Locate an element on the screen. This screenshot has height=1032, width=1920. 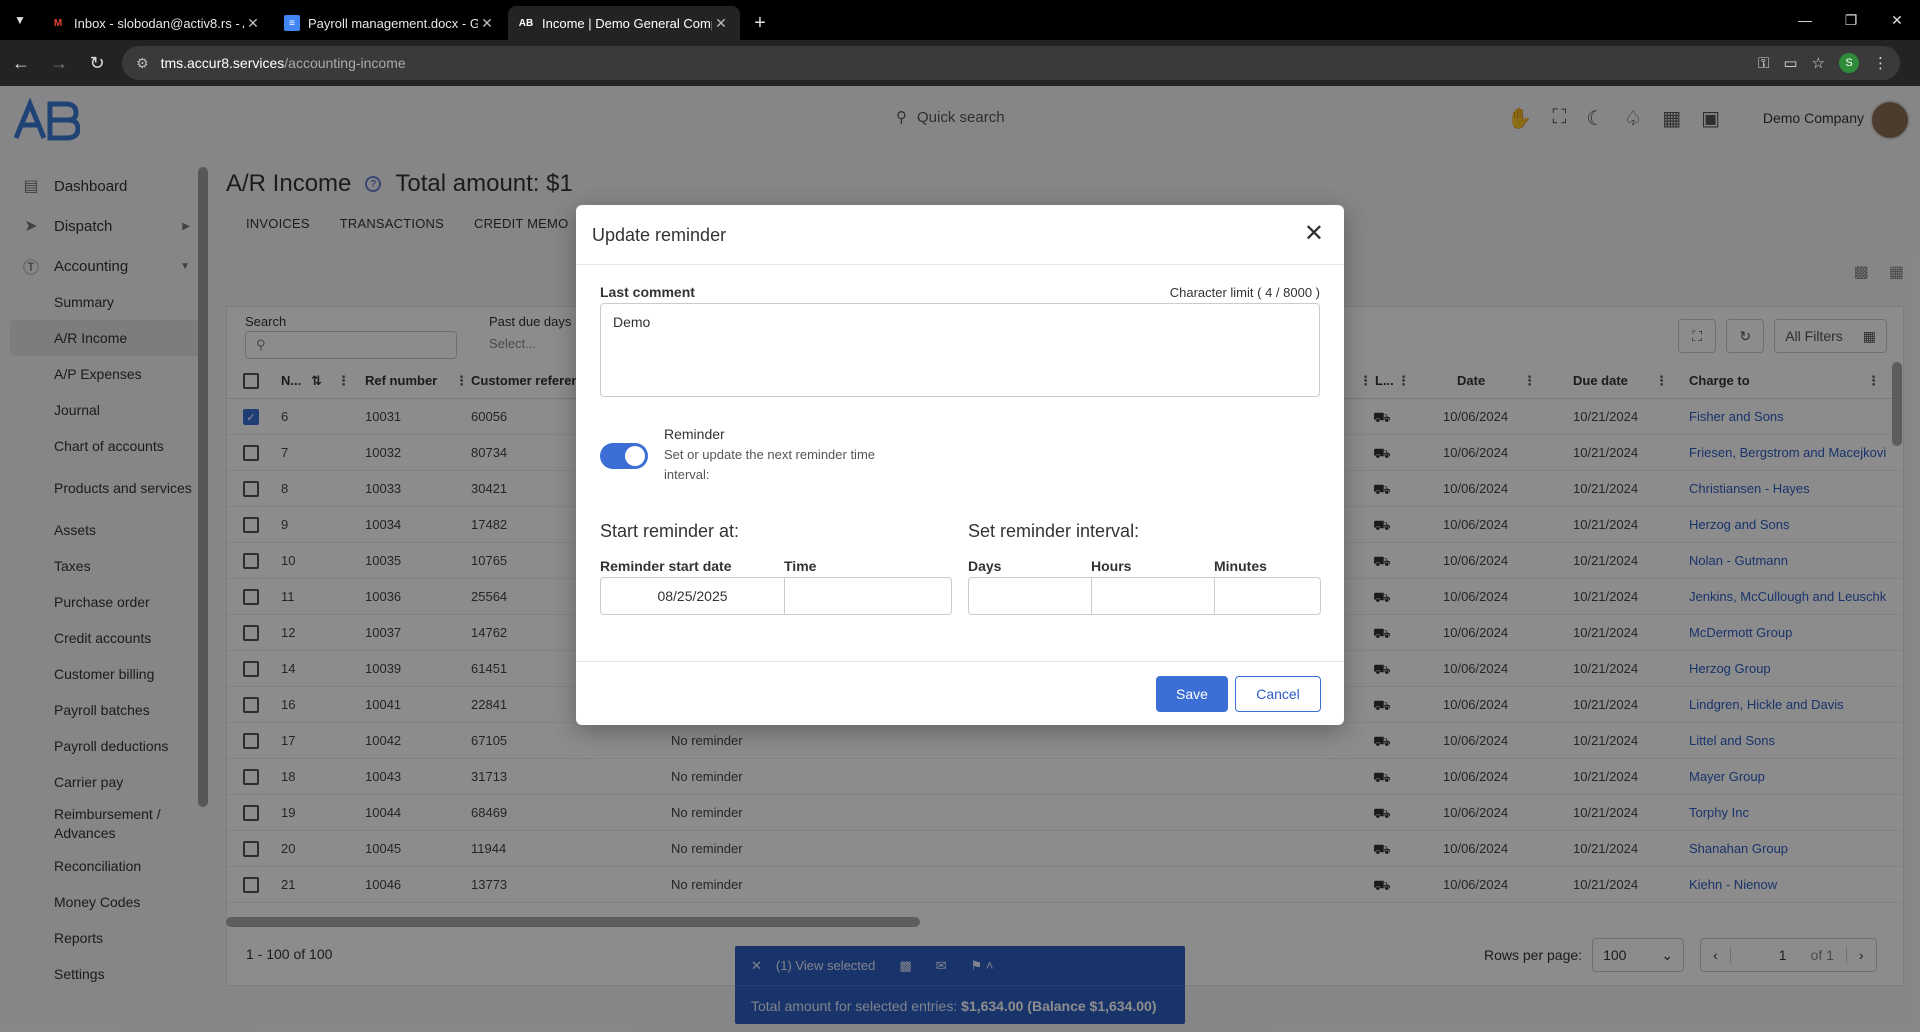
interval-group is located at coordinates (1144, 596).